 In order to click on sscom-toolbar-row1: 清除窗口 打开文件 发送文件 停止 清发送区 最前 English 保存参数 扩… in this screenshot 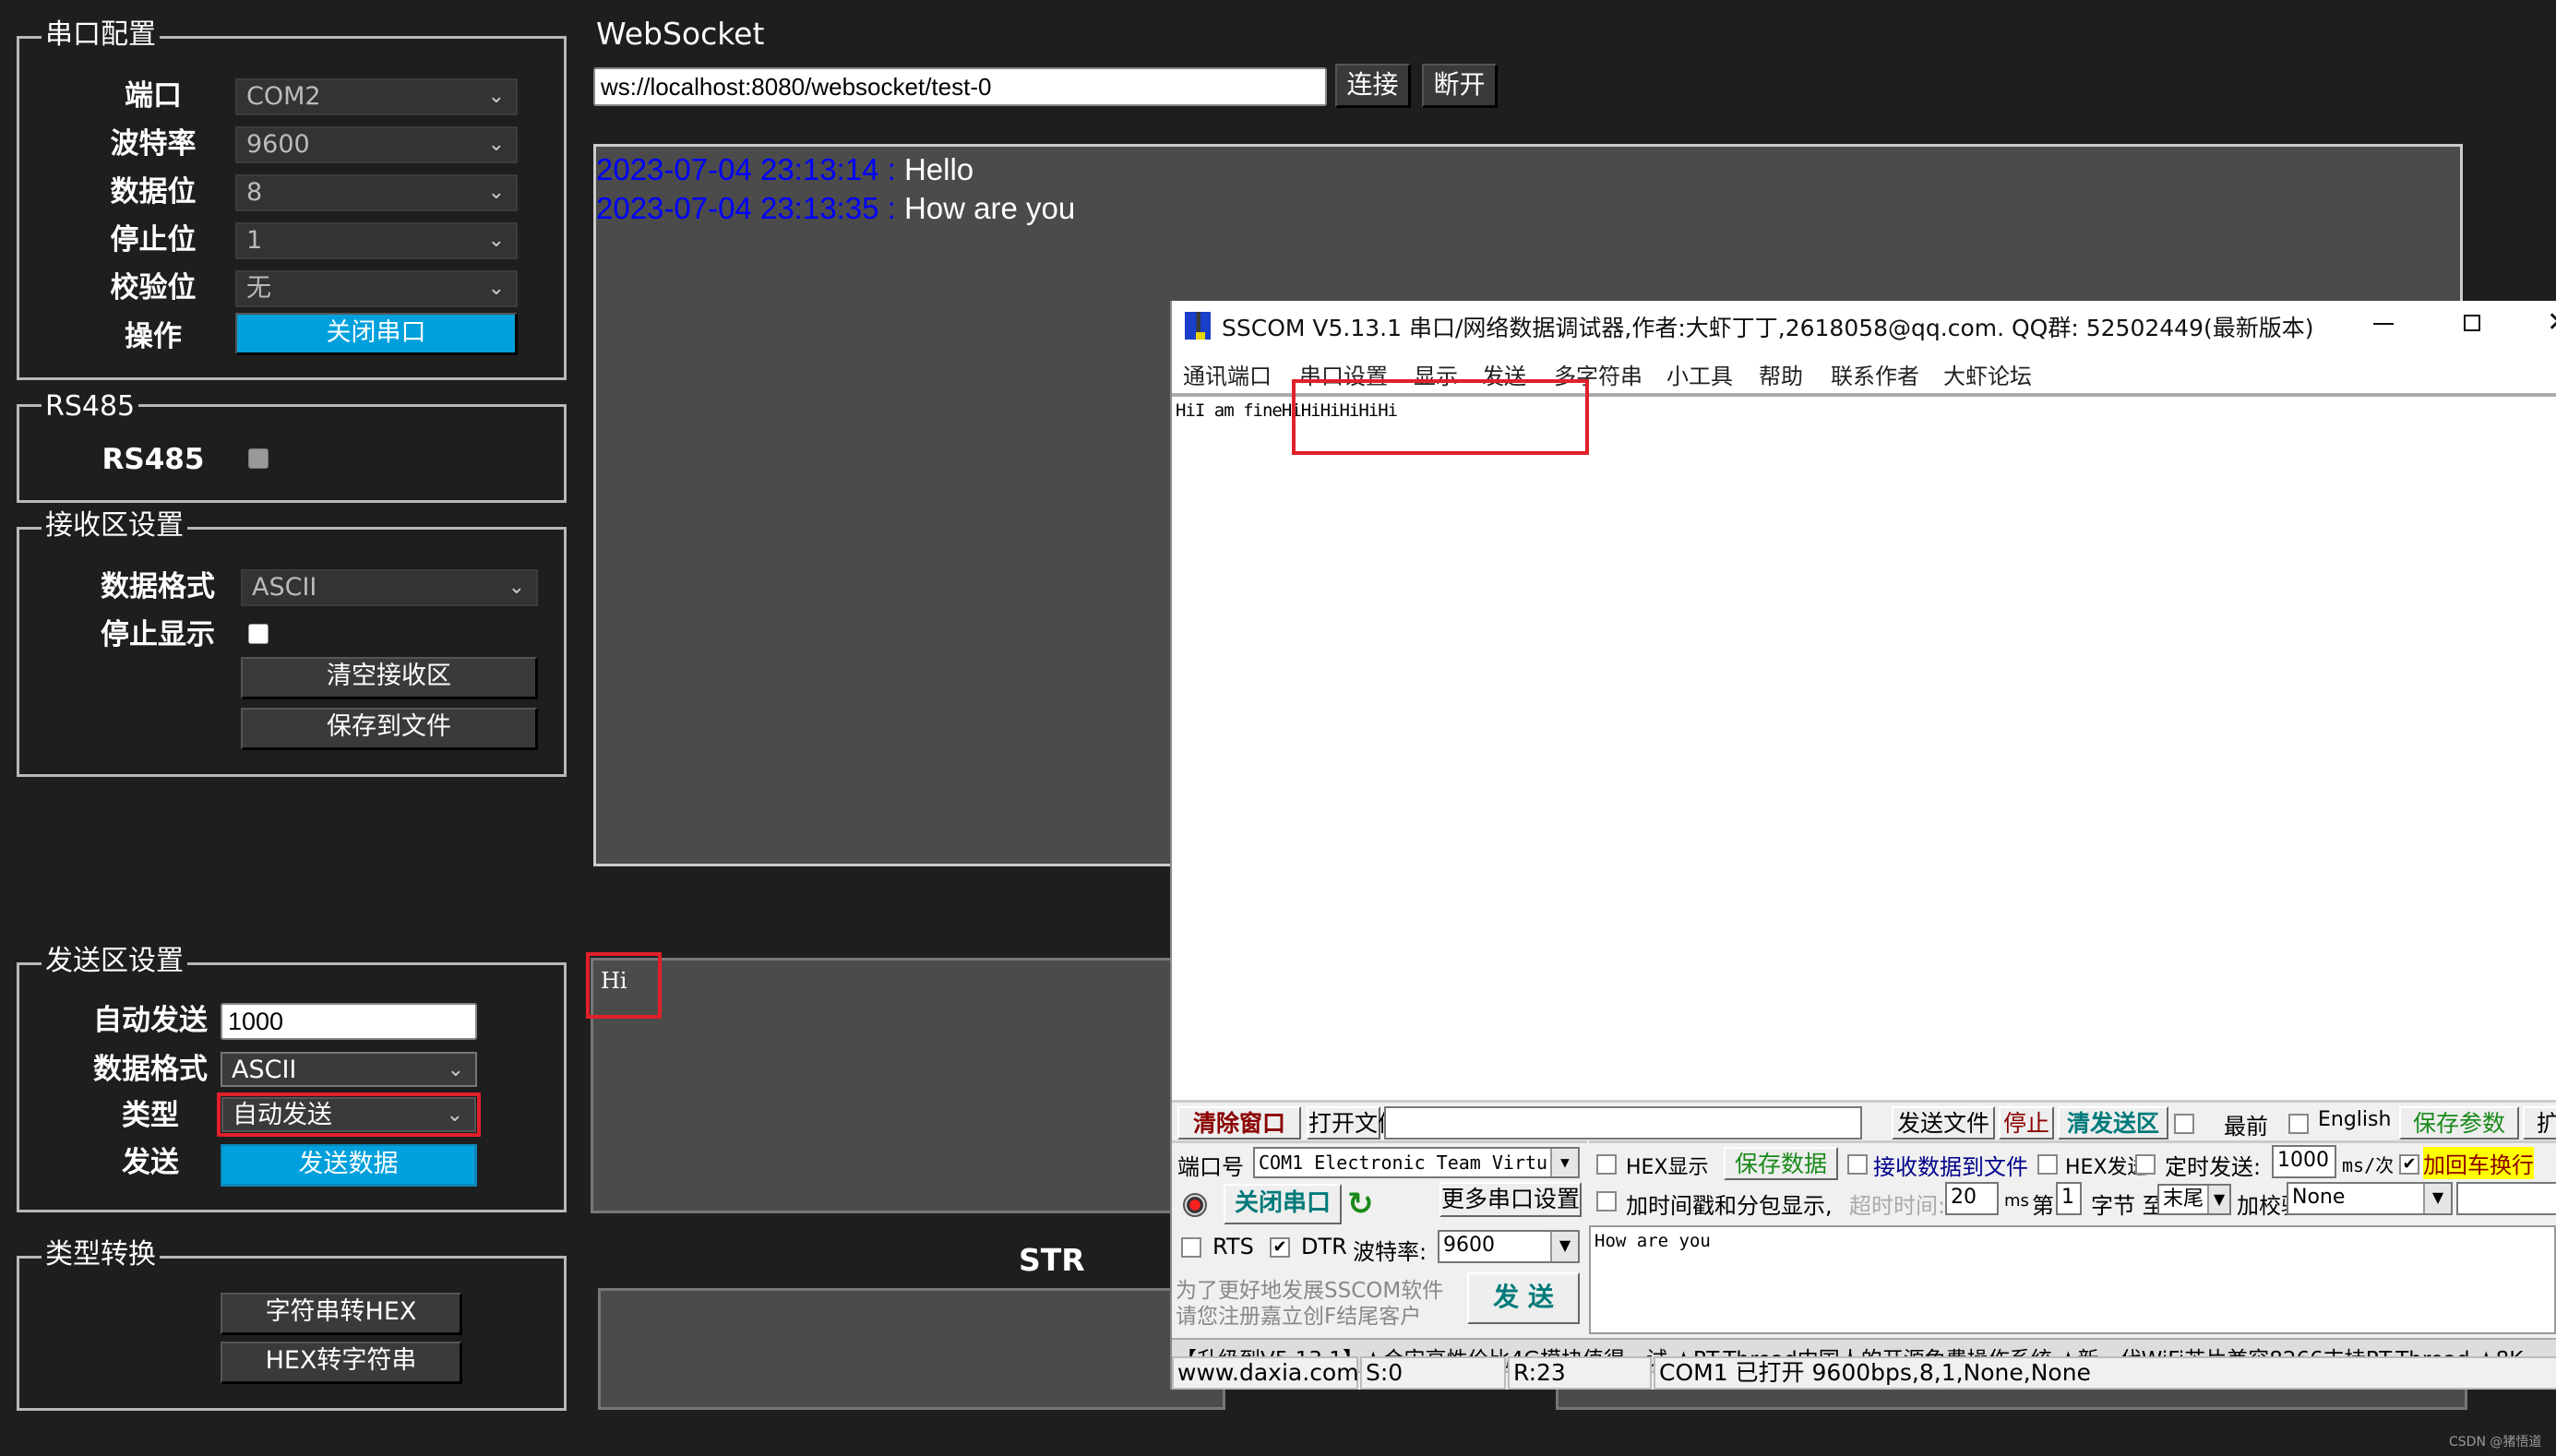, I will do `click(1864, 1120)`.